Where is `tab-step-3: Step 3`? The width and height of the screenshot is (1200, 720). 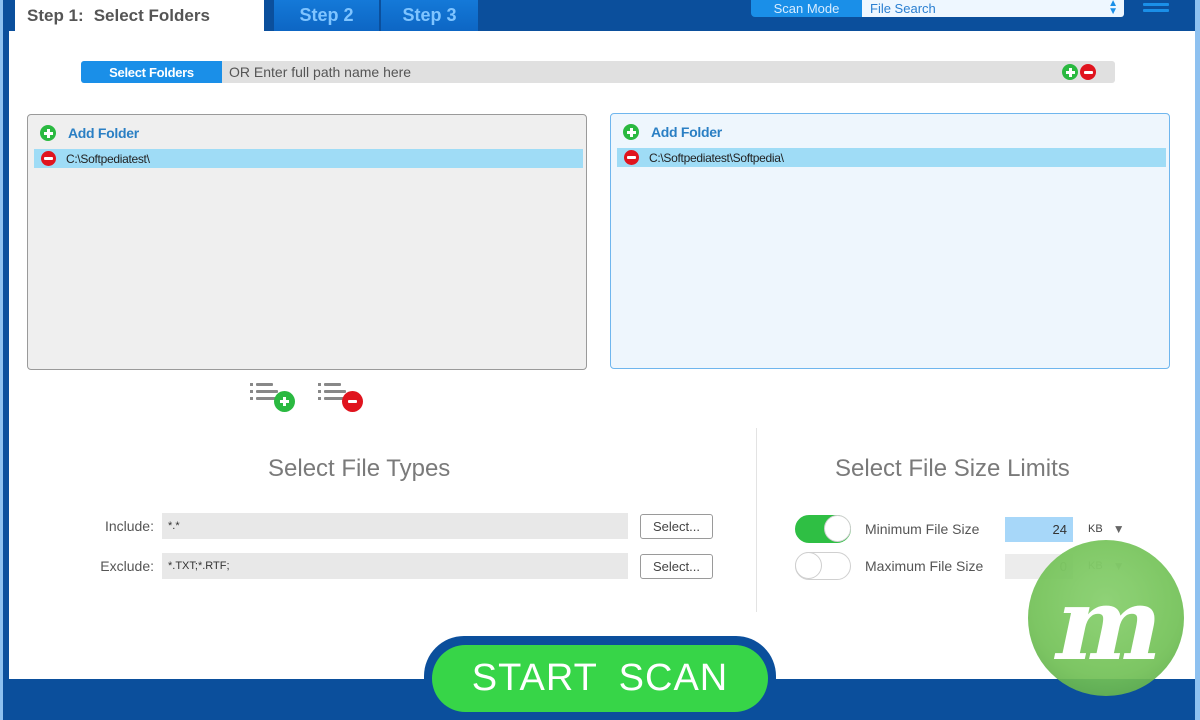
tab-step-3: Step 3 is located at coordinates (429, 15).